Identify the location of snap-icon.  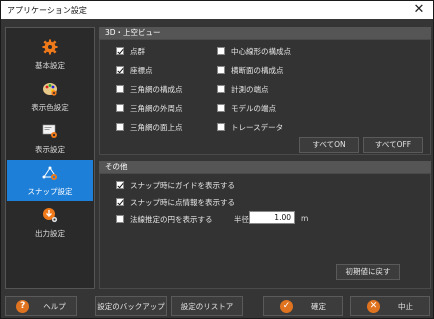
(49, 173).